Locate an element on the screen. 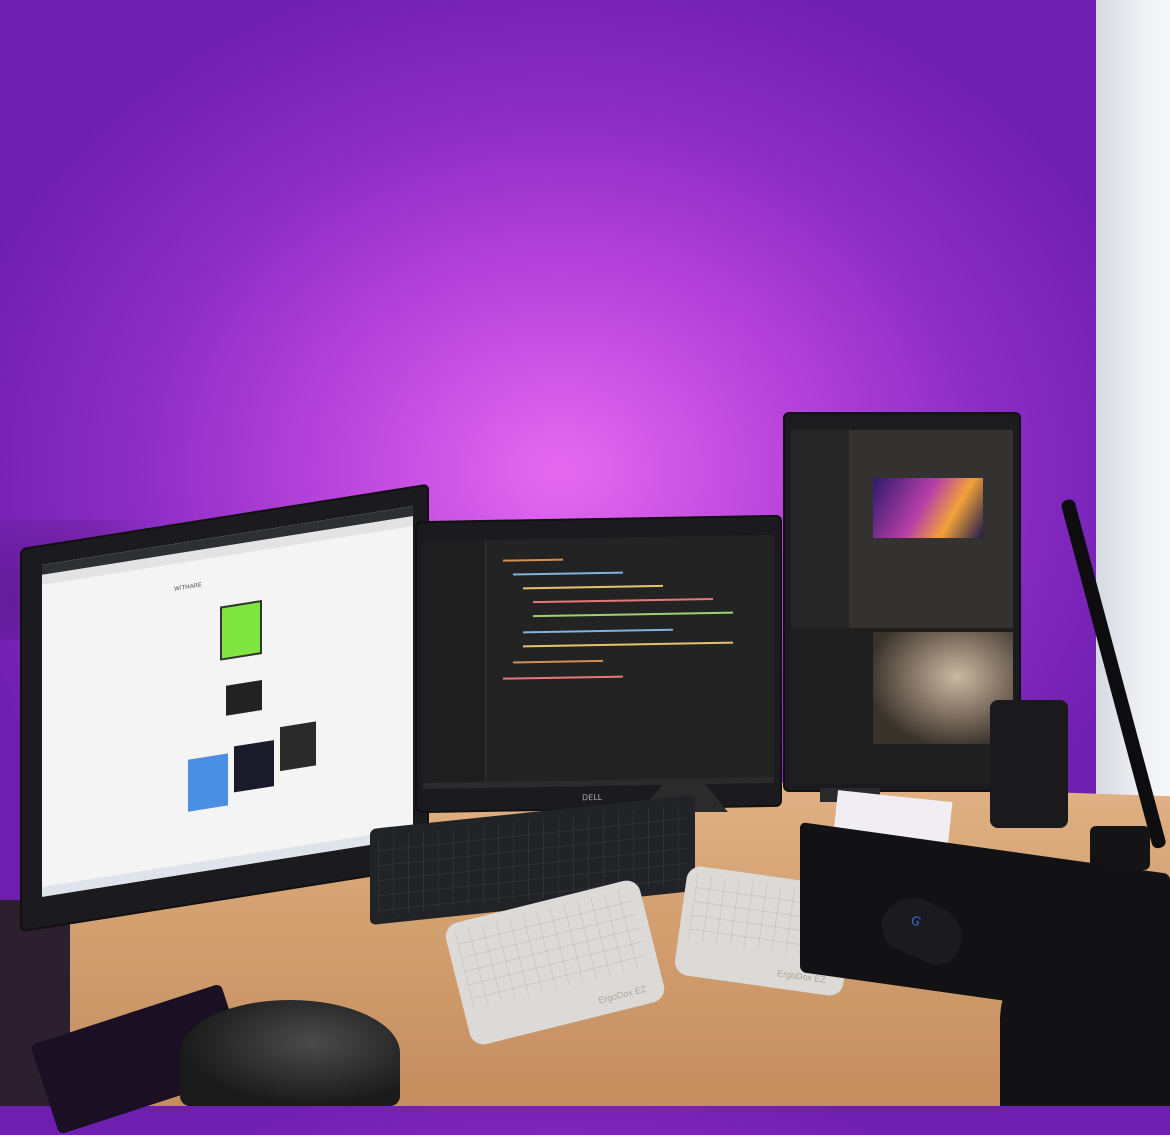  headphones is located at coordinates (290, 1053).